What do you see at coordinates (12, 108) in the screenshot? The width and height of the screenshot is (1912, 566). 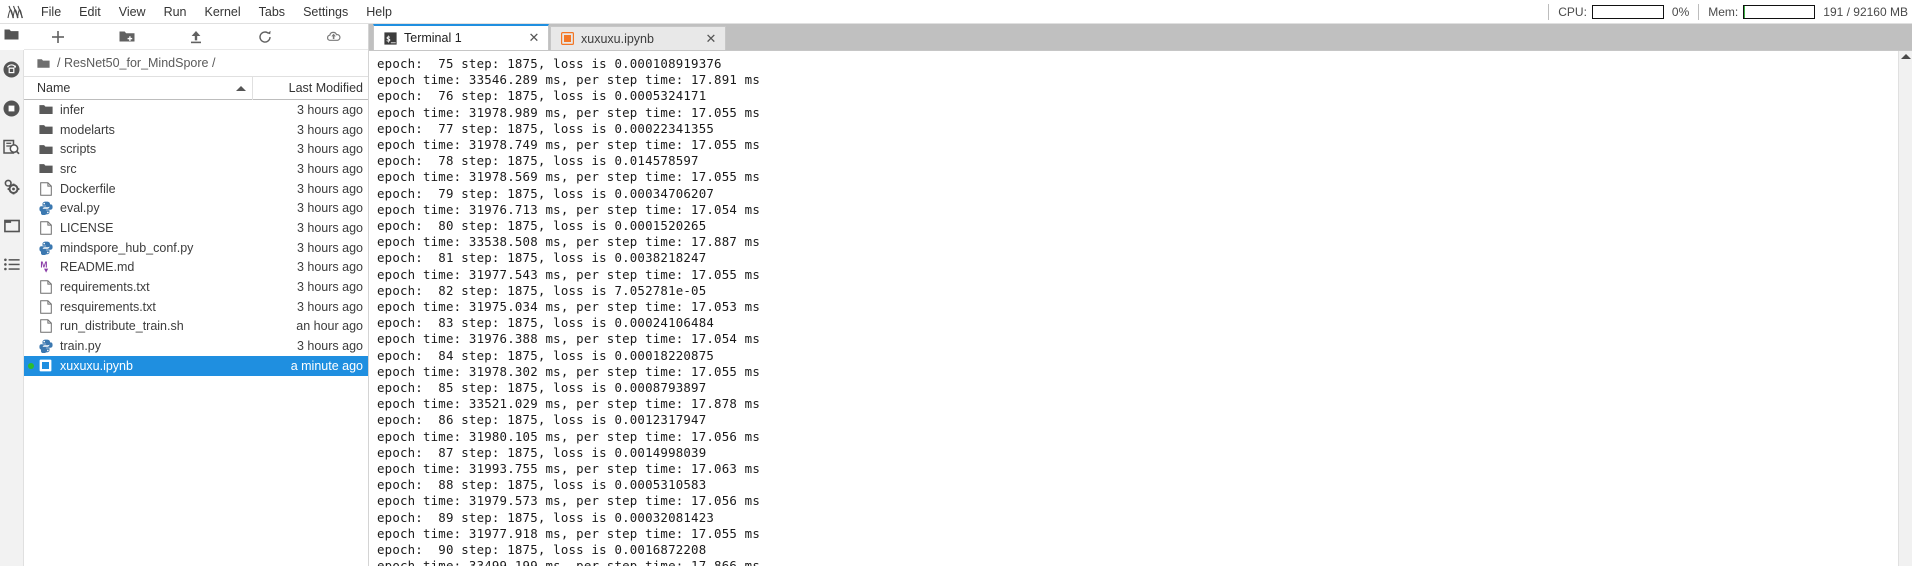 I see `sidebar-item-stop` at bounding box center [12, 108].